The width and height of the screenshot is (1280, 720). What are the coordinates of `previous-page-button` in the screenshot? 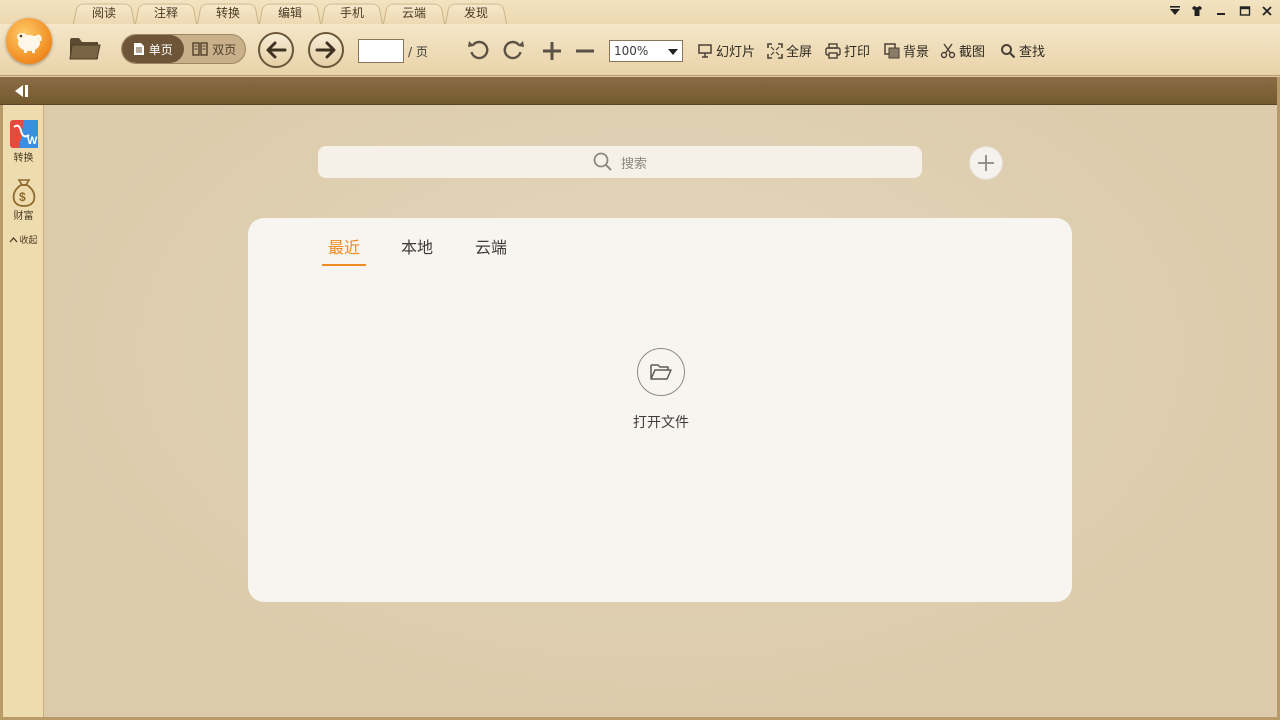 It's located at (276, 50).